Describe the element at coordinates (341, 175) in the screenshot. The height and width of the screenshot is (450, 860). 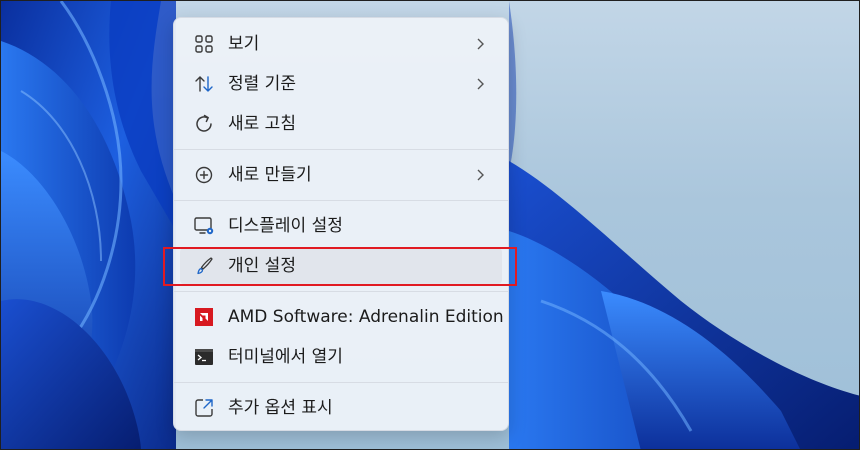
I see `menu-item-new: 새로 만들기` at that location.